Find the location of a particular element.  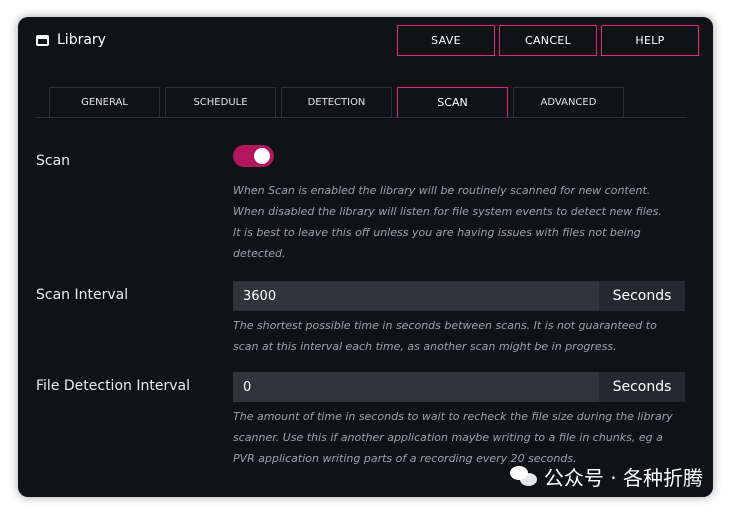

scan-label: Scan is located at coordinates (53, 161).